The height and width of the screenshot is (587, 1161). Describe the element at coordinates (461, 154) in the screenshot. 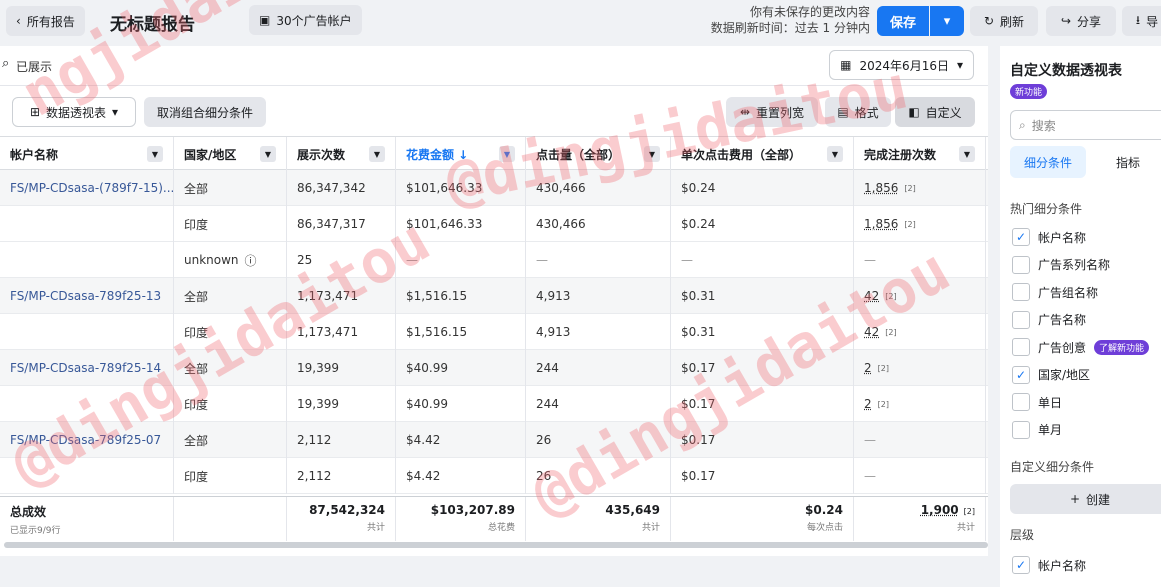

I see `column-header-spend: 花费金额 ↓ ▼` at that location.